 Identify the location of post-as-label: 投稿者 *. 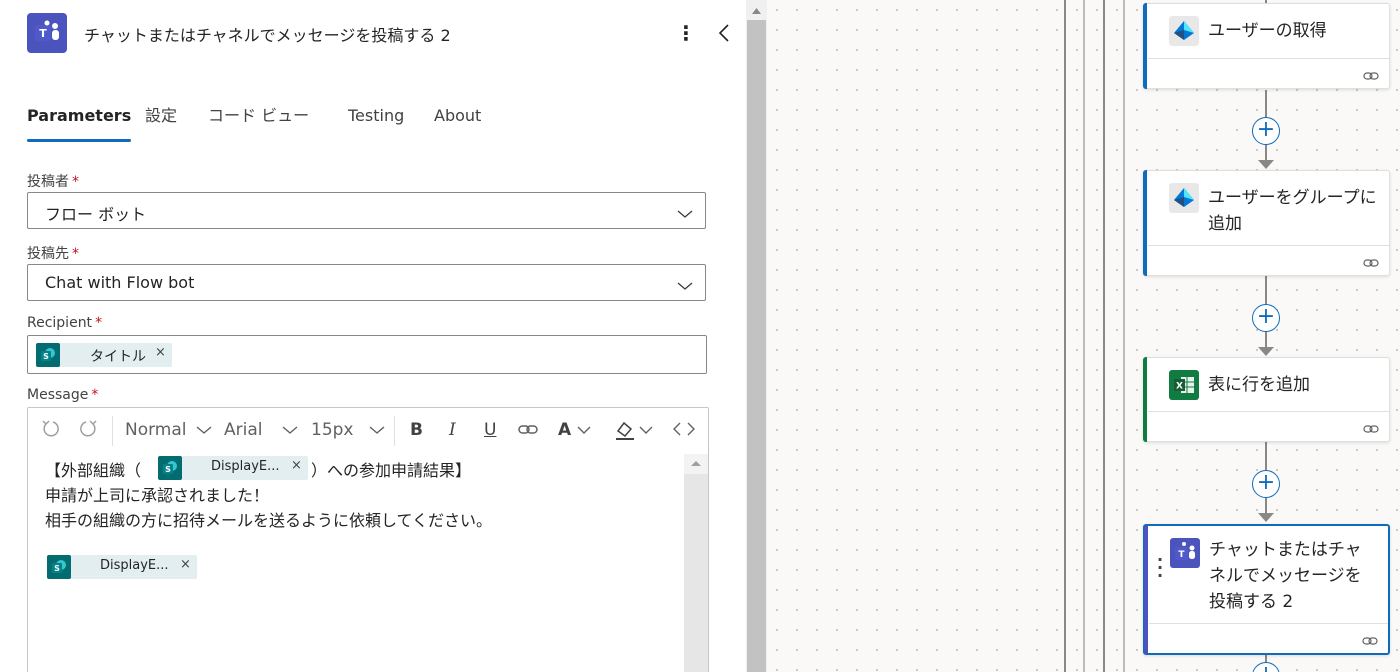
(53, 181).